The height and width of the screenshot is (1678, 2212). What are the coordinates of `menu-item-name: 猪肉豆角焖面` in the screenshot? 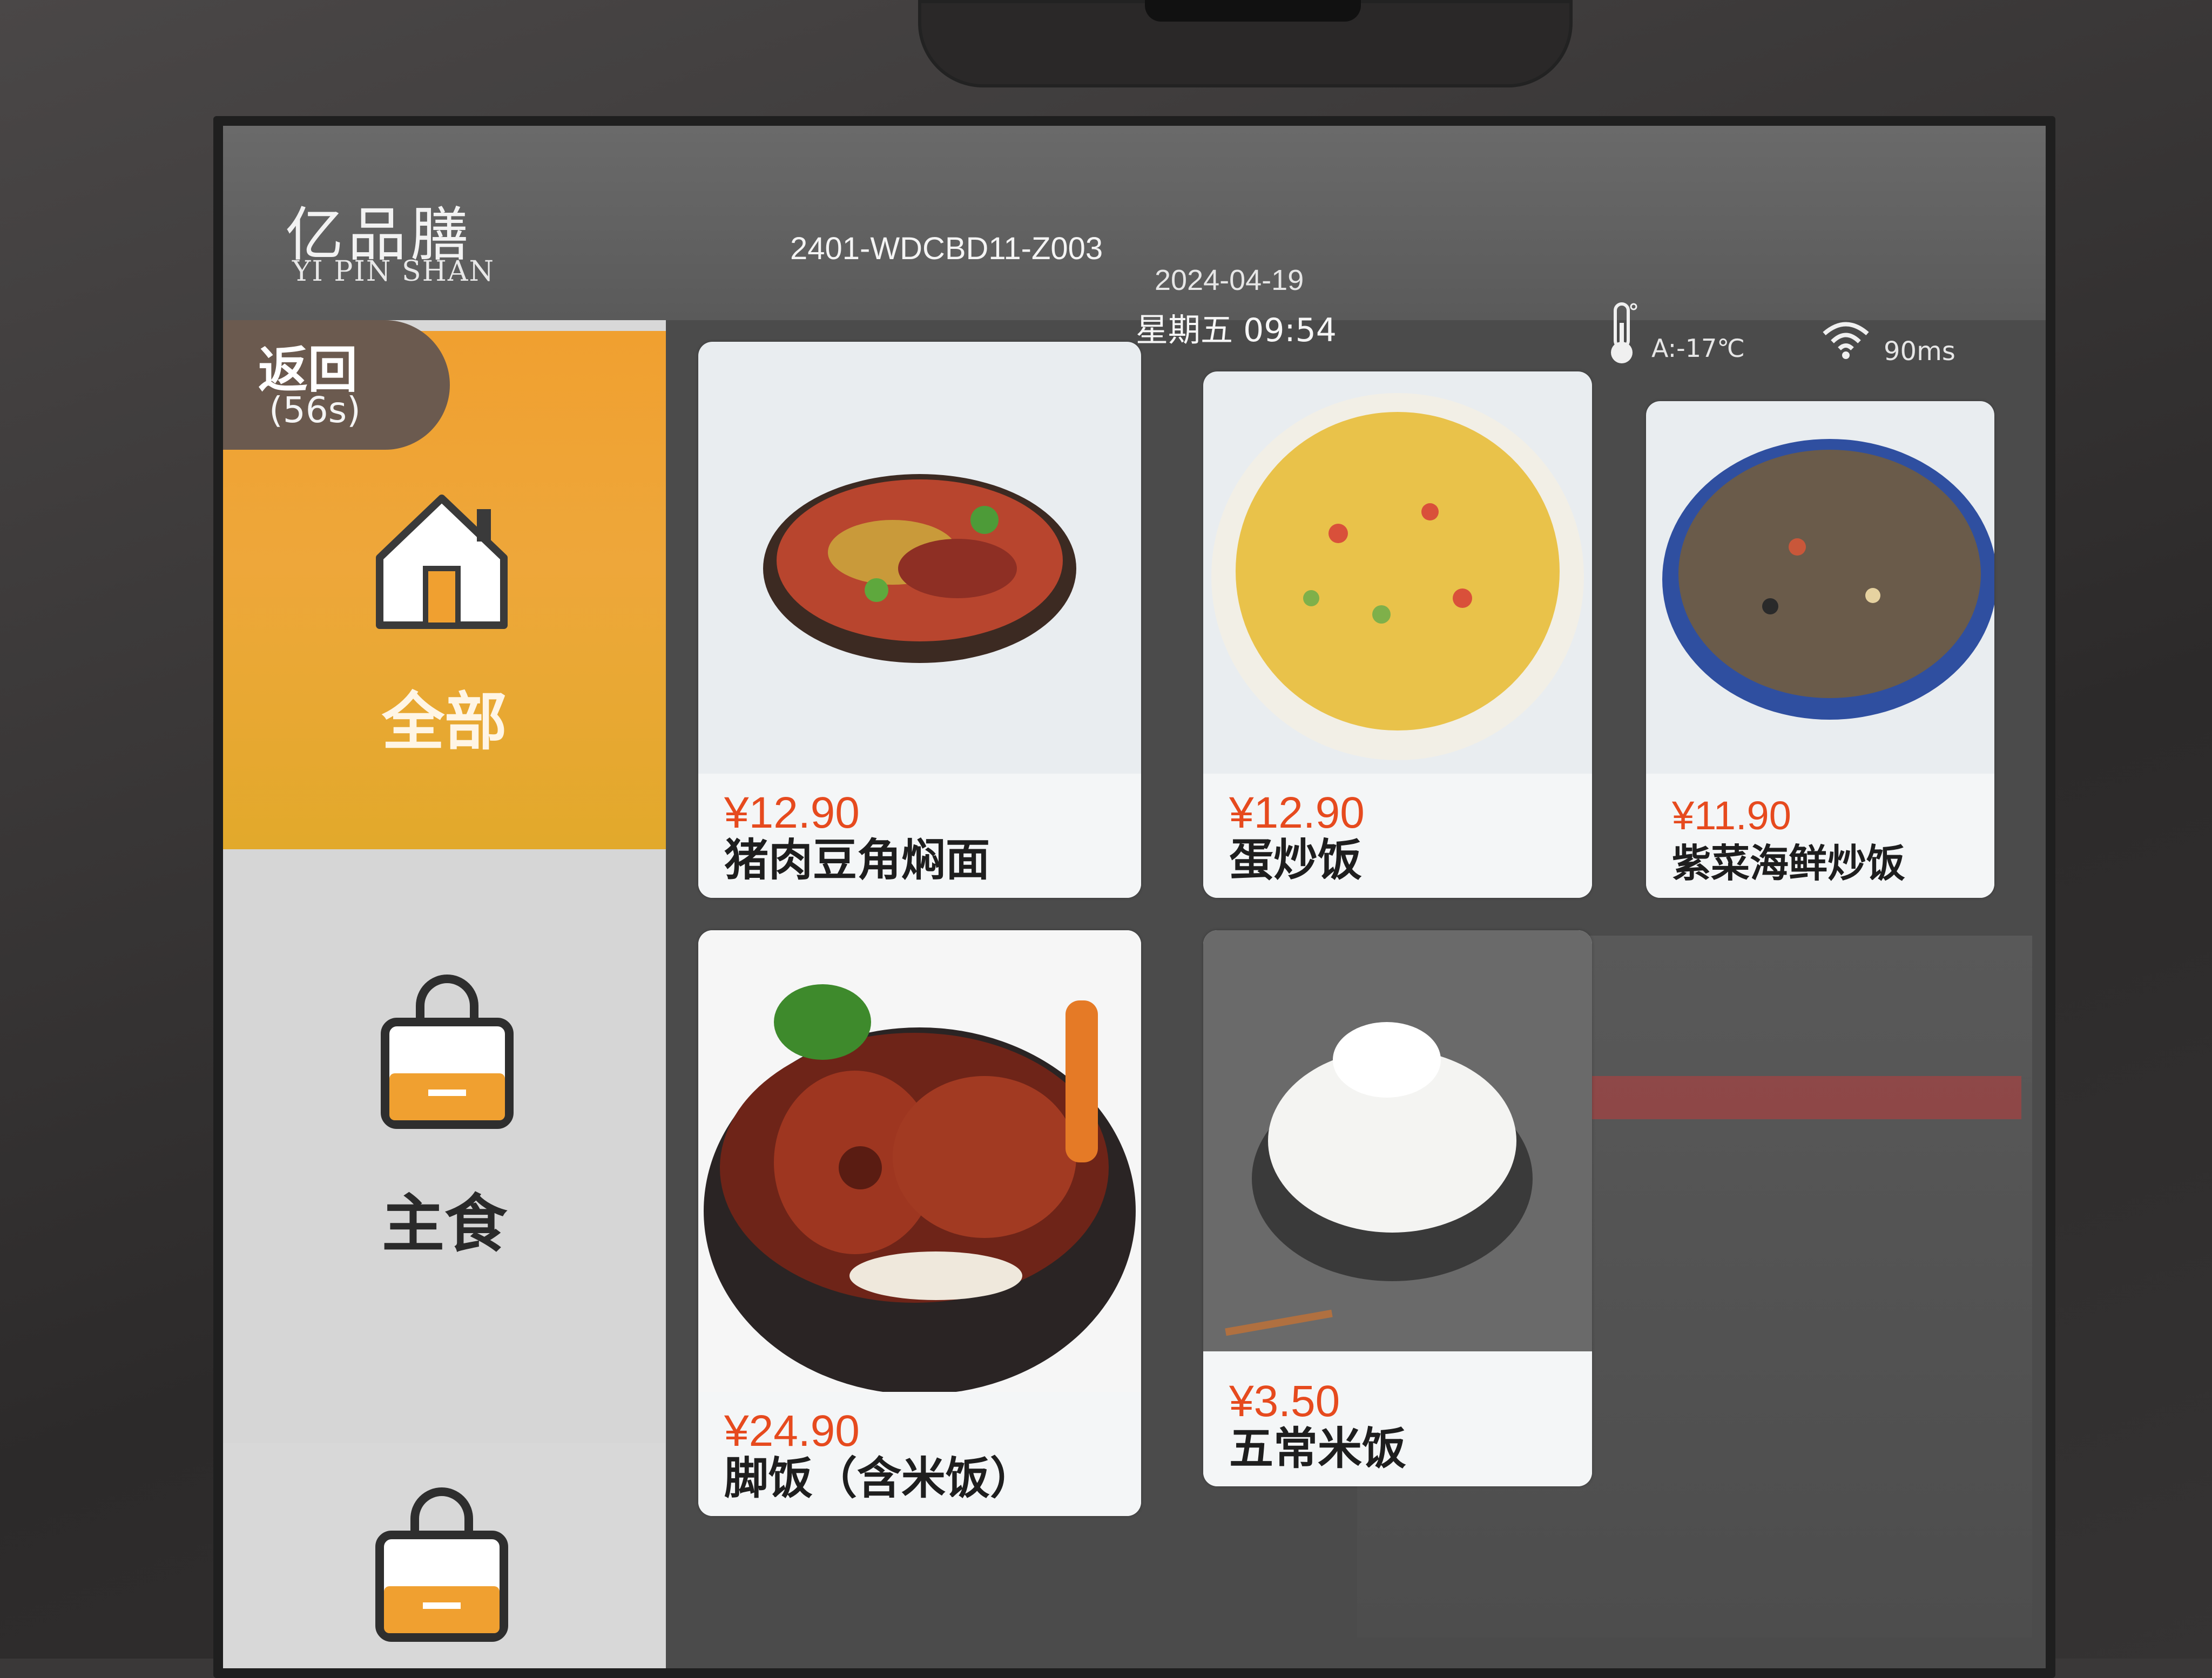 It's located at (857, 860).